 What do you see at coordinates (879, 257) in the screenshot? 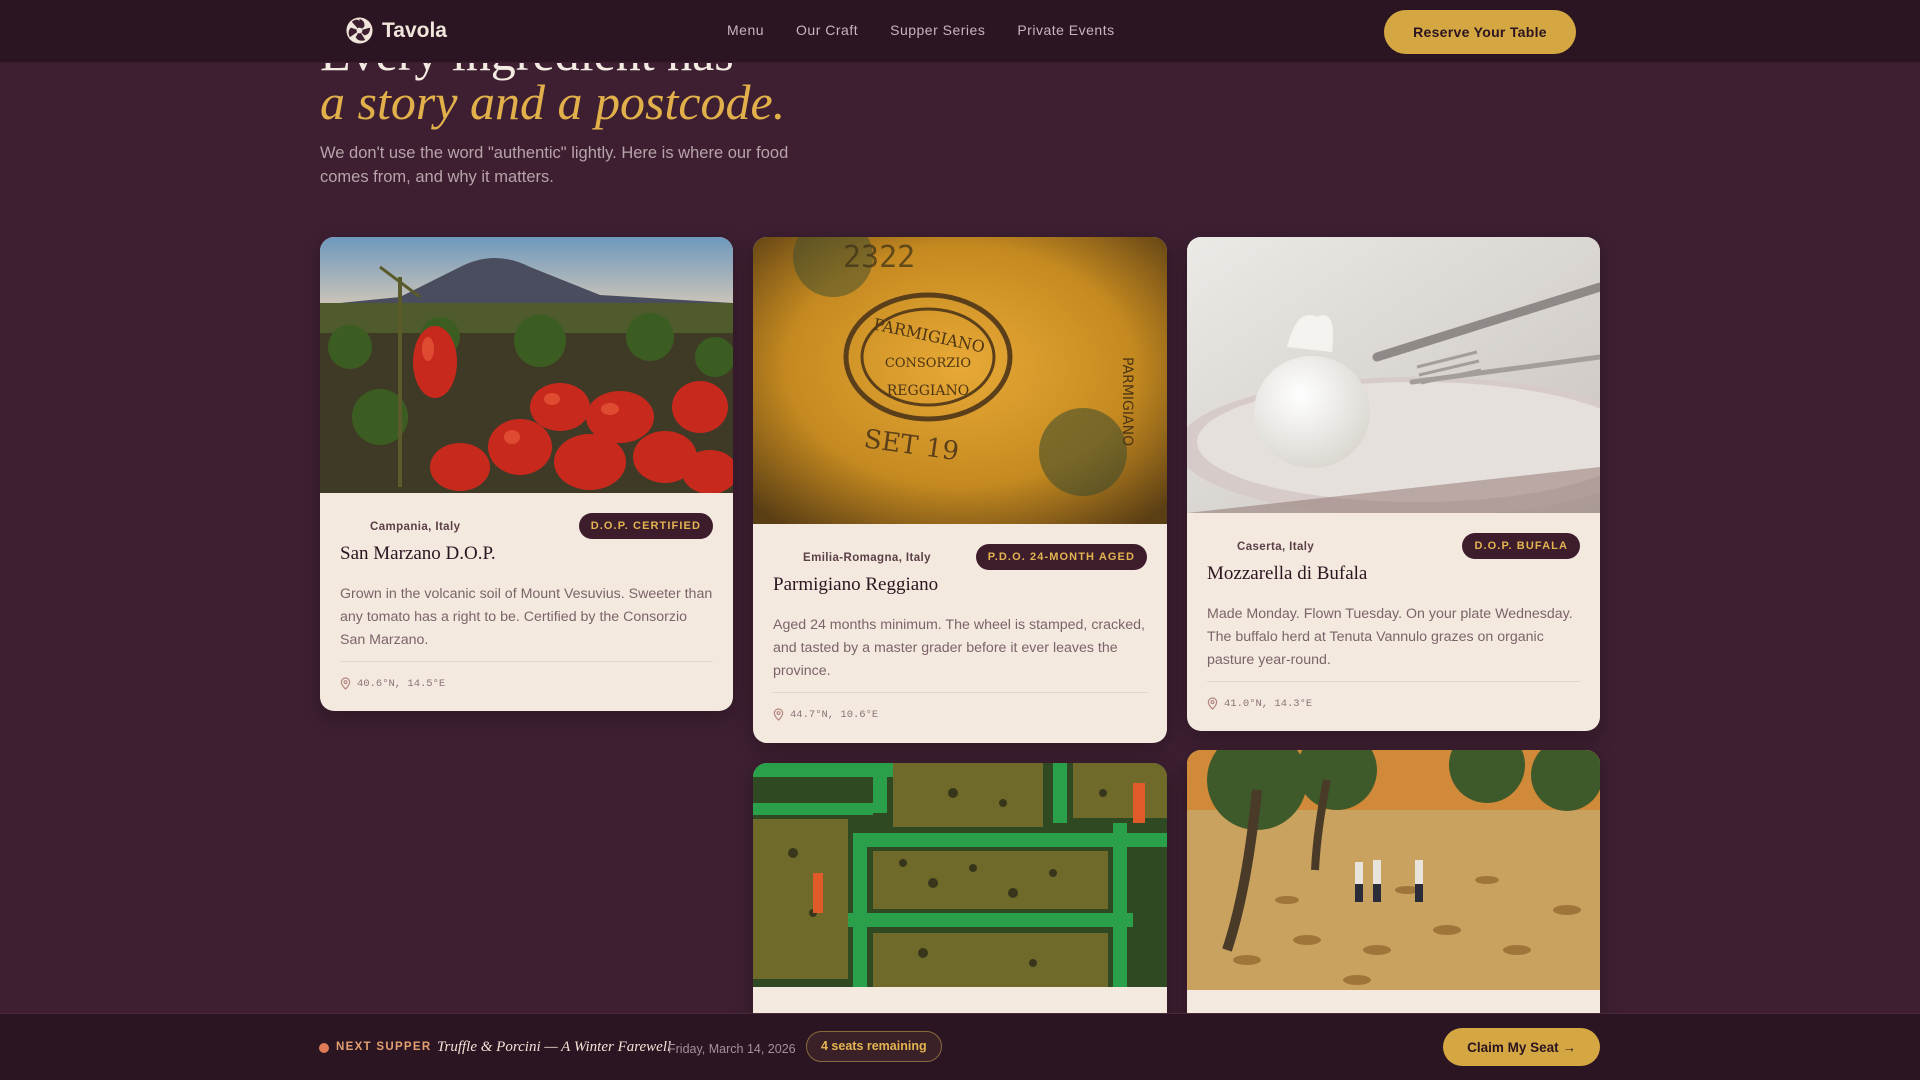
I see `svg-text: 2322` at bounding box center [879, 257].